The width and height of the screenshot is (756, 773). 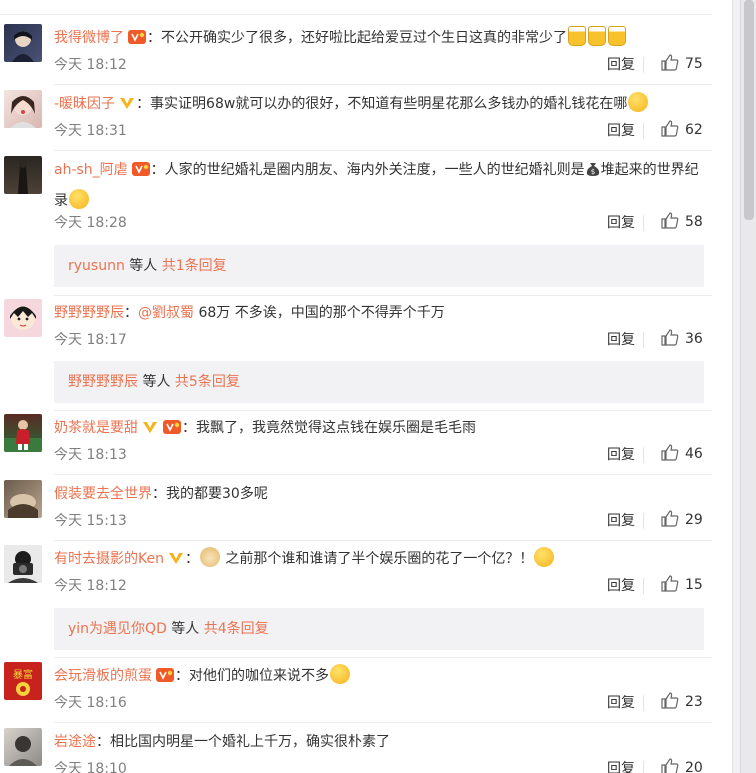 I want to click on reply-total: 共1条回复, so click(x=194, y=266).